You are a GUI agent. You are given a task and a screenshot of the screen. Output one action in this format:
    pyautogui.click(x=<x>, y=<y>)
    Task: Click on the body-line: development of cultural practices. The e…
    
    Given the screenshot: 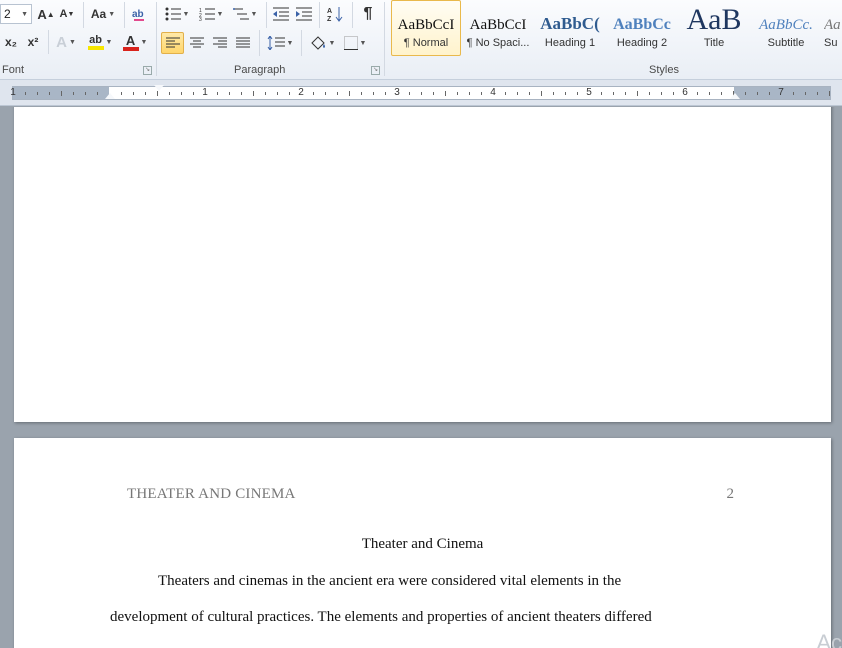 What is the action you would take?
    pyautogui.click(x=381, y=617)
    